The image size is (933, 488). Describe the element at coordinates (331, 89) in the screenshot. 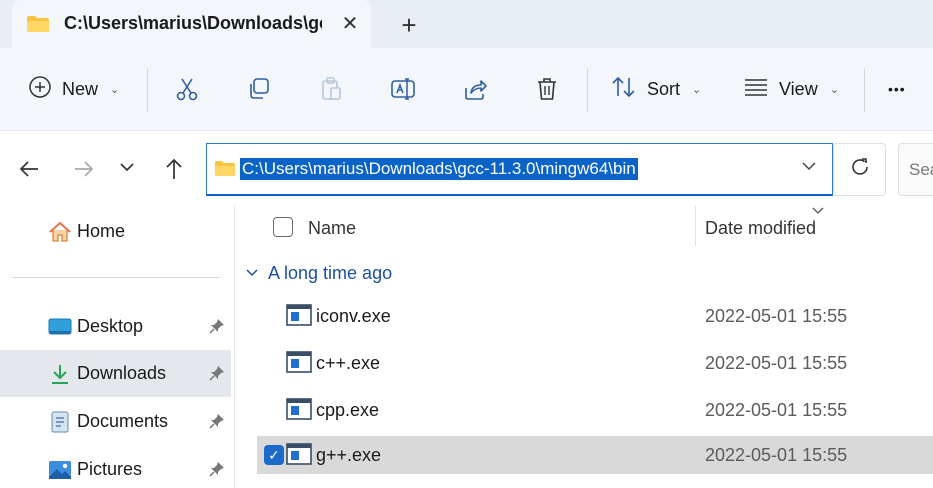

I see `paste-icon` at that location.